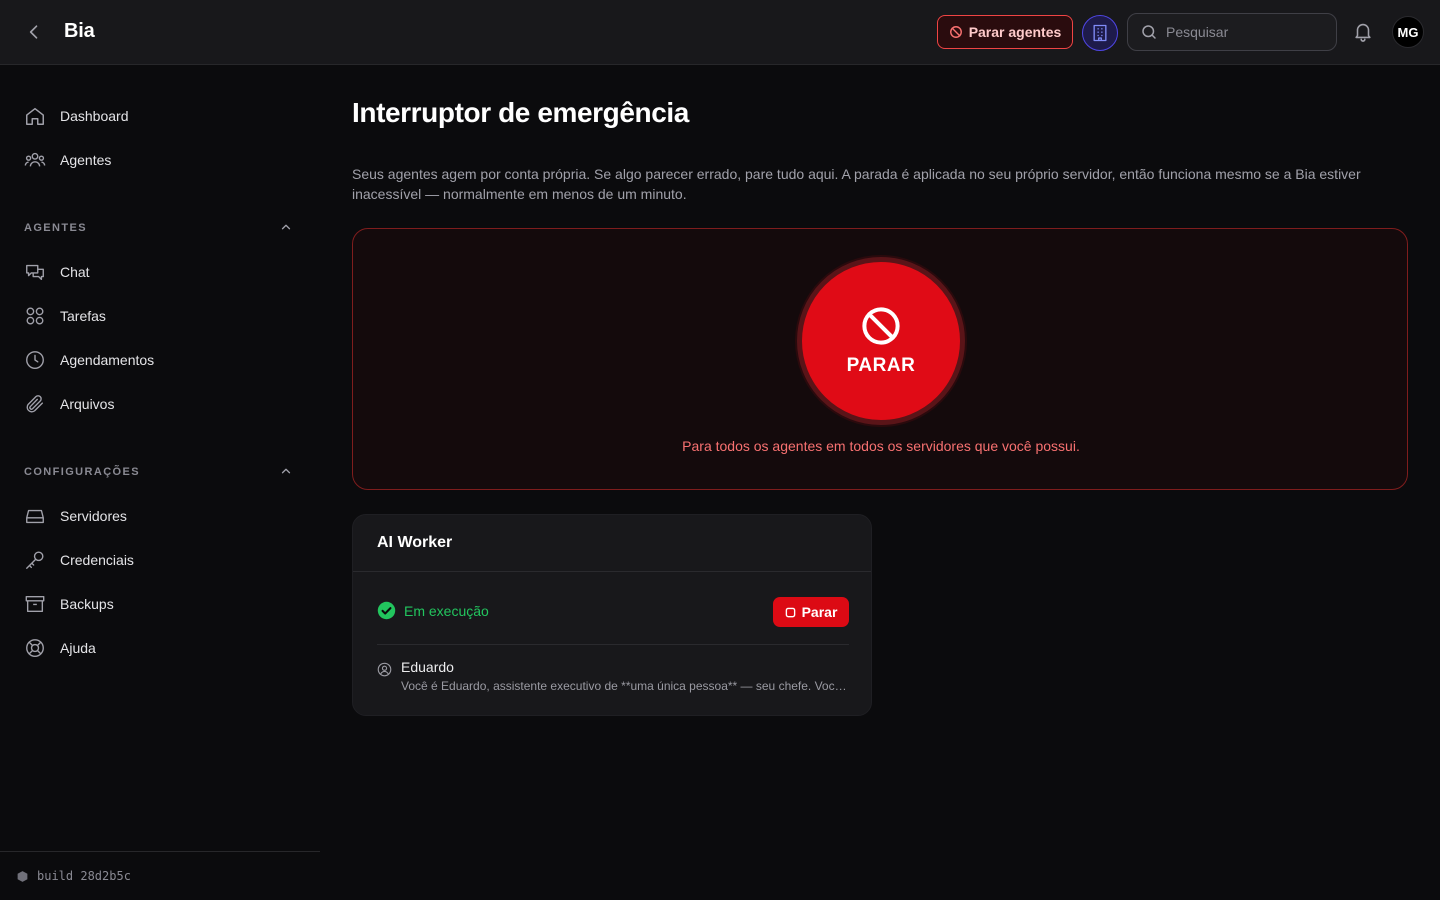 The height and width of the screenshot is (900, 1440). Describe the element at coordinates (415, 542) in the screenshot. I see `worker-title: AI Worker` at that location.